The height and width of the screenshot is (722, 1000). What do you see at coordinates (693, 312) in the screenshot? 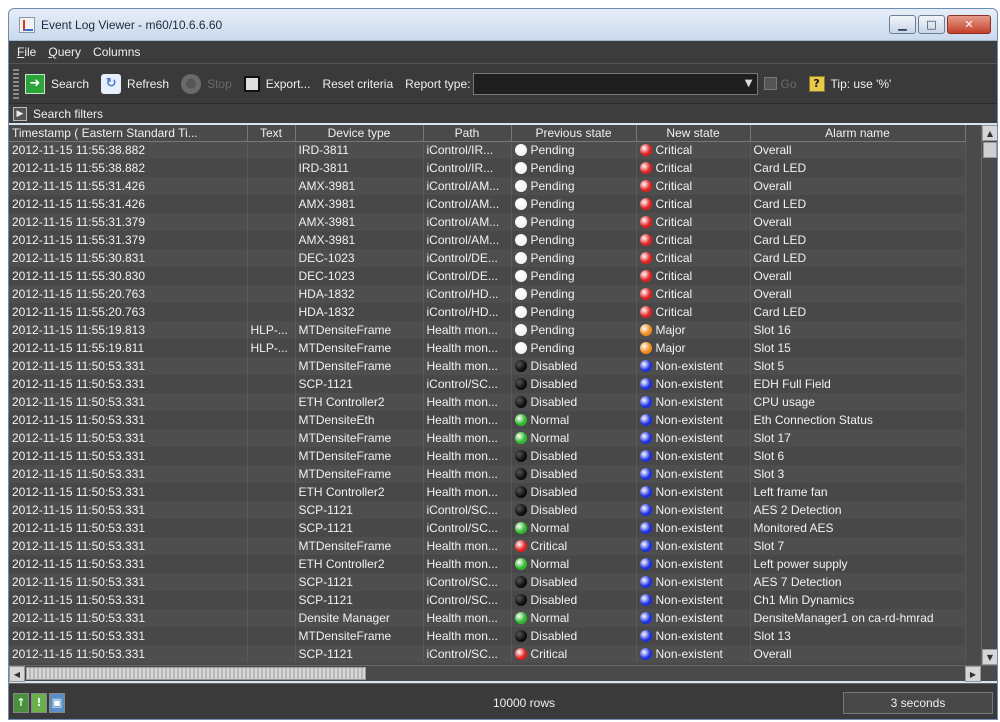
I see `cell-new-state: Critical` at bounding box center [693, 312].